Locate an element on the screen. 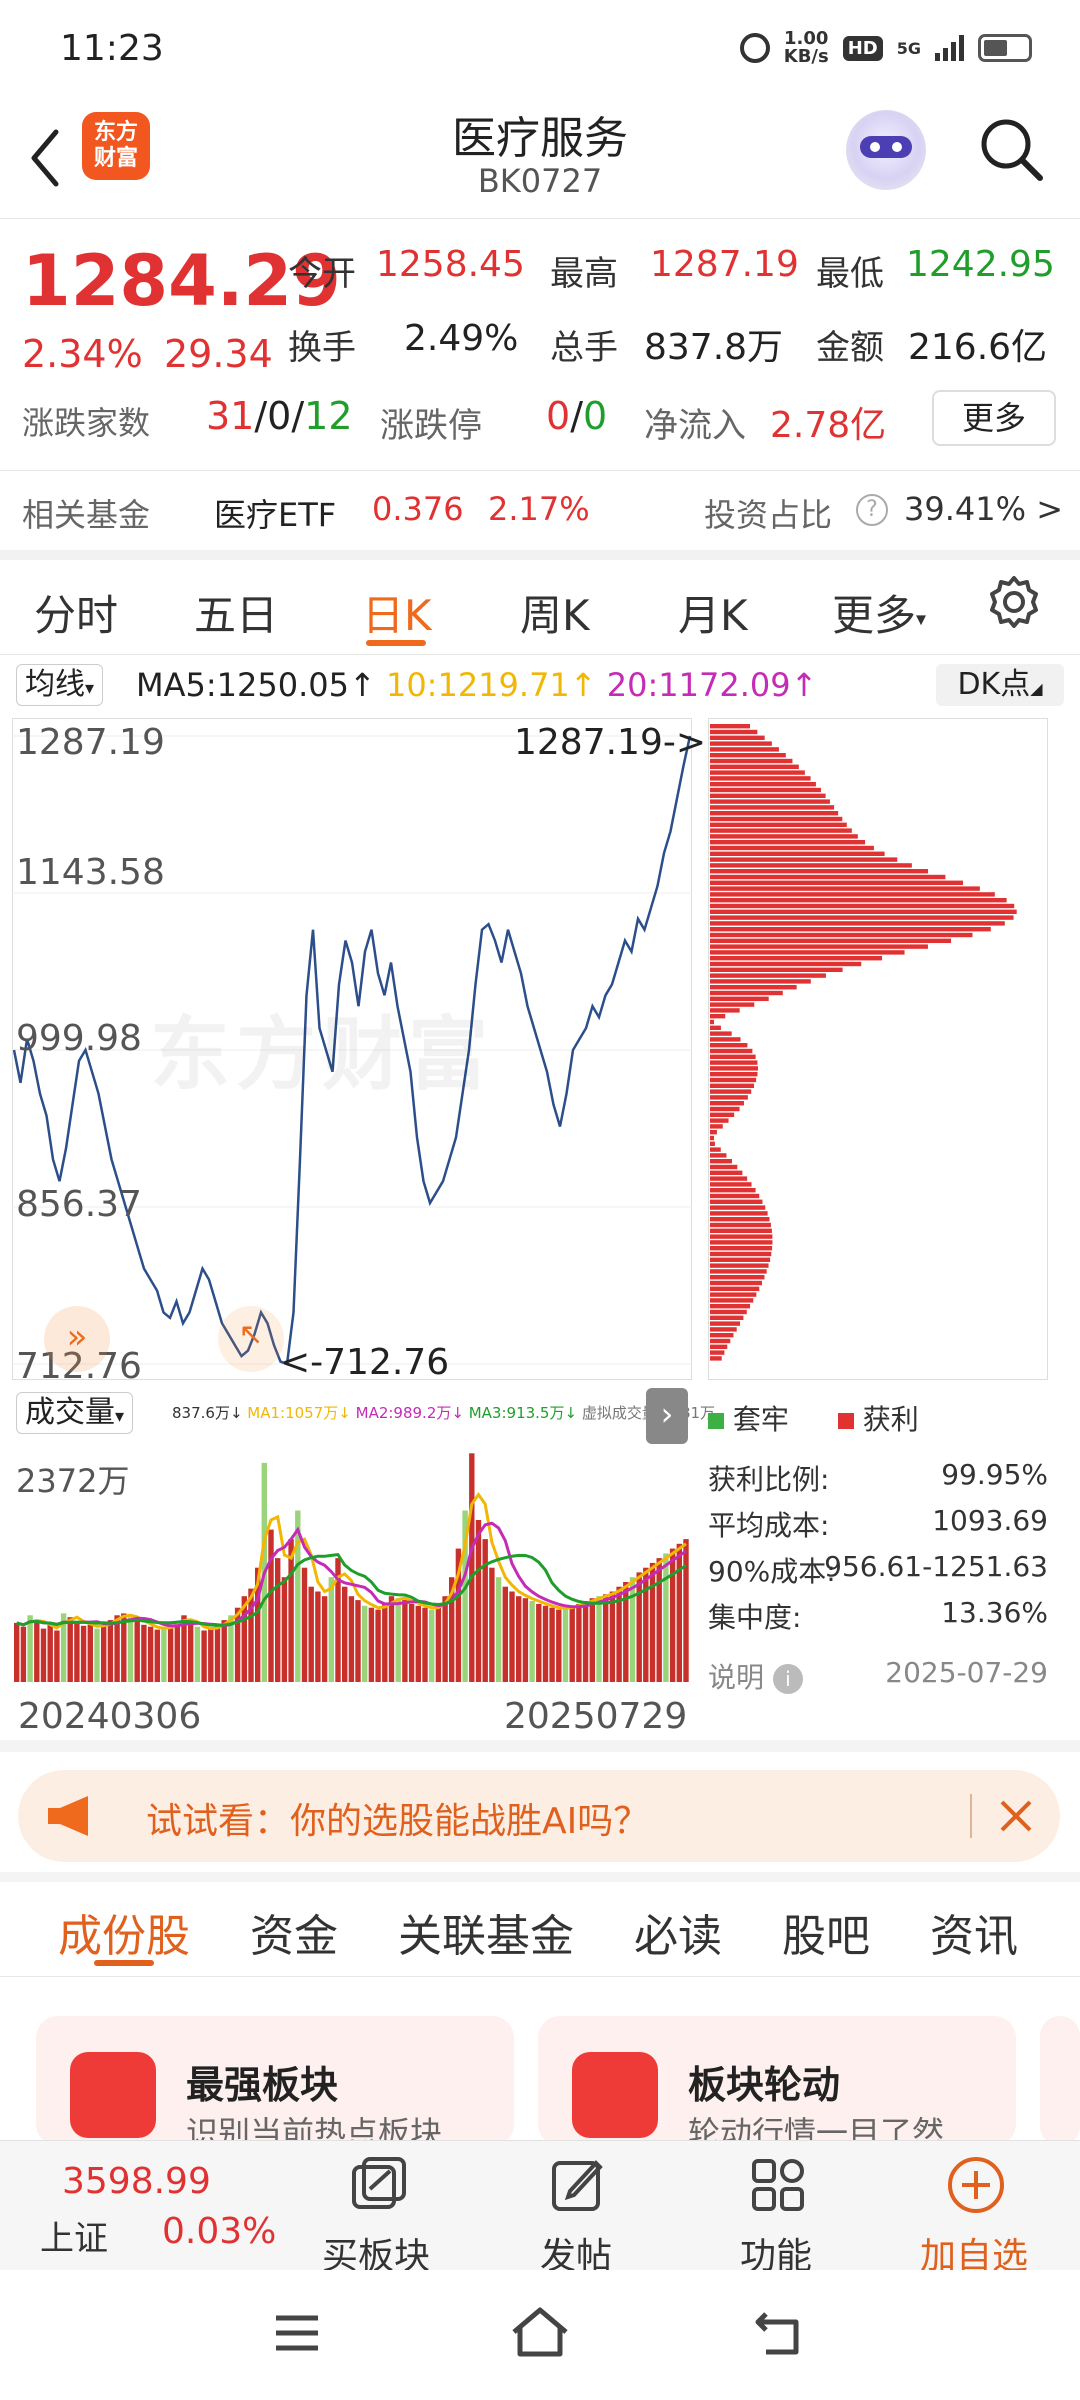  concentration-value: 13.36% is located at coordinates (994, 1612).